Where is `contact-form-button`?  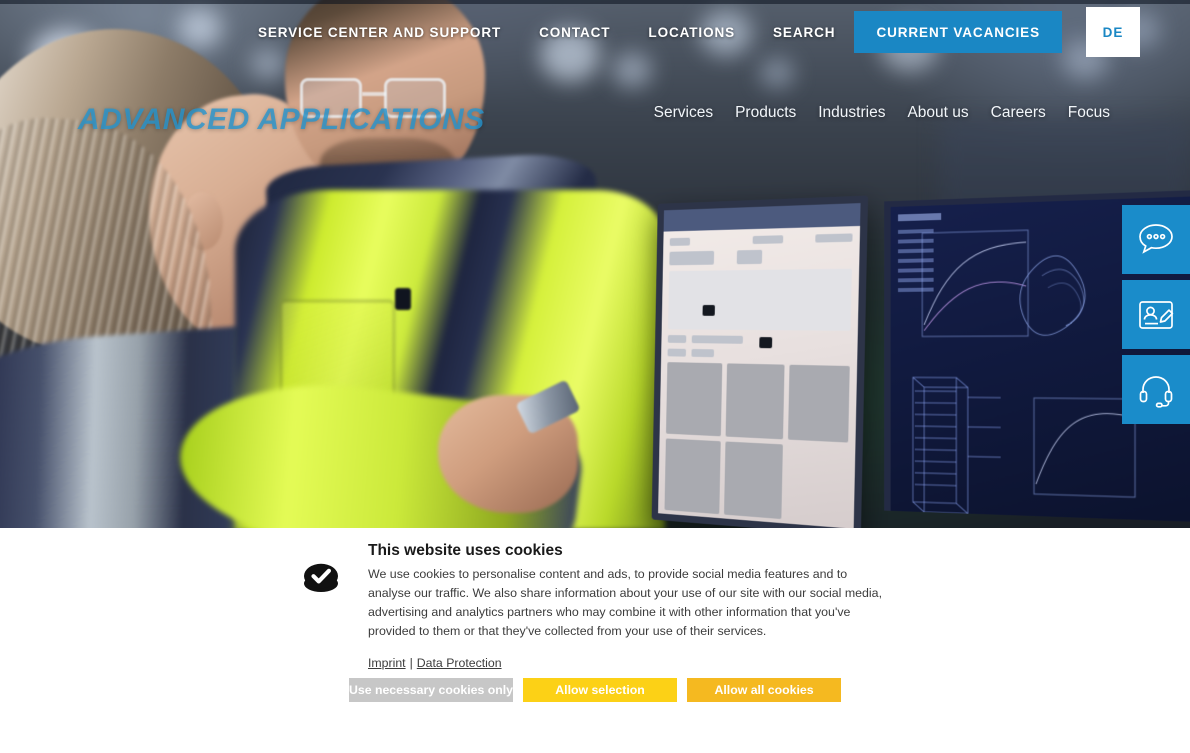
contact-form-button is located at coordinates (1156, 314).